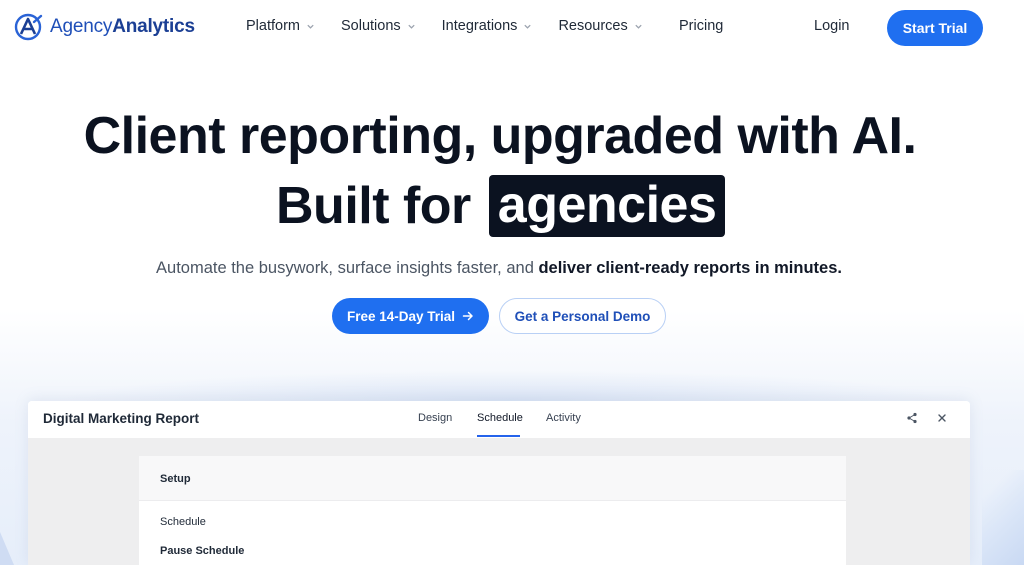 This screenshot has width=1024, height=565. Describe the element at coordinates (7, 548) in the screenshot. I see `decorative-shape-left` at that location.